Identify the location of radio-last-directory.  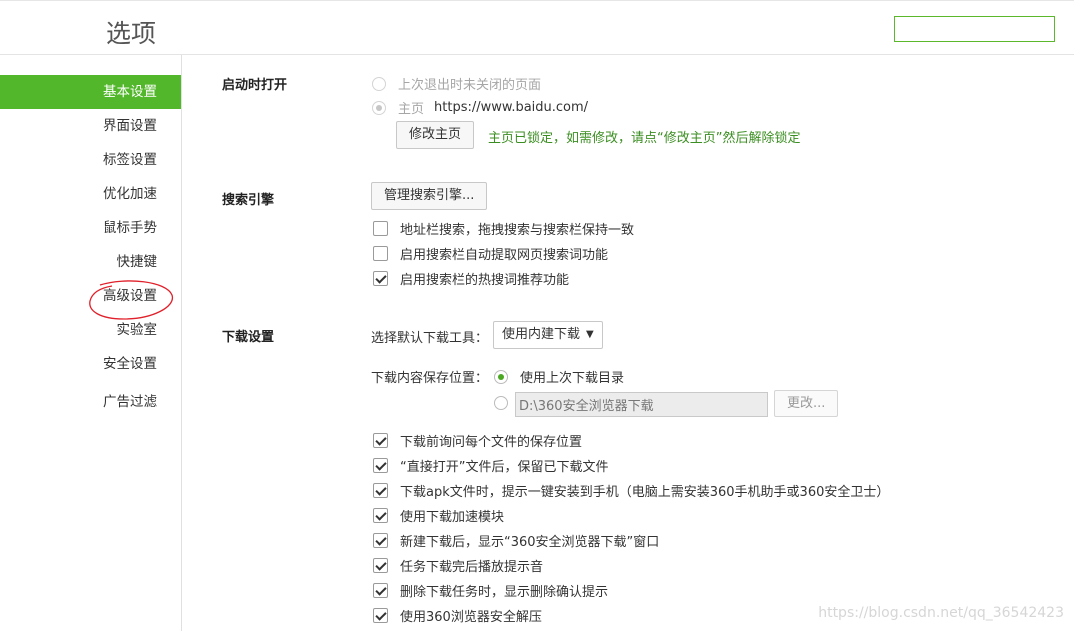
(501, 376).